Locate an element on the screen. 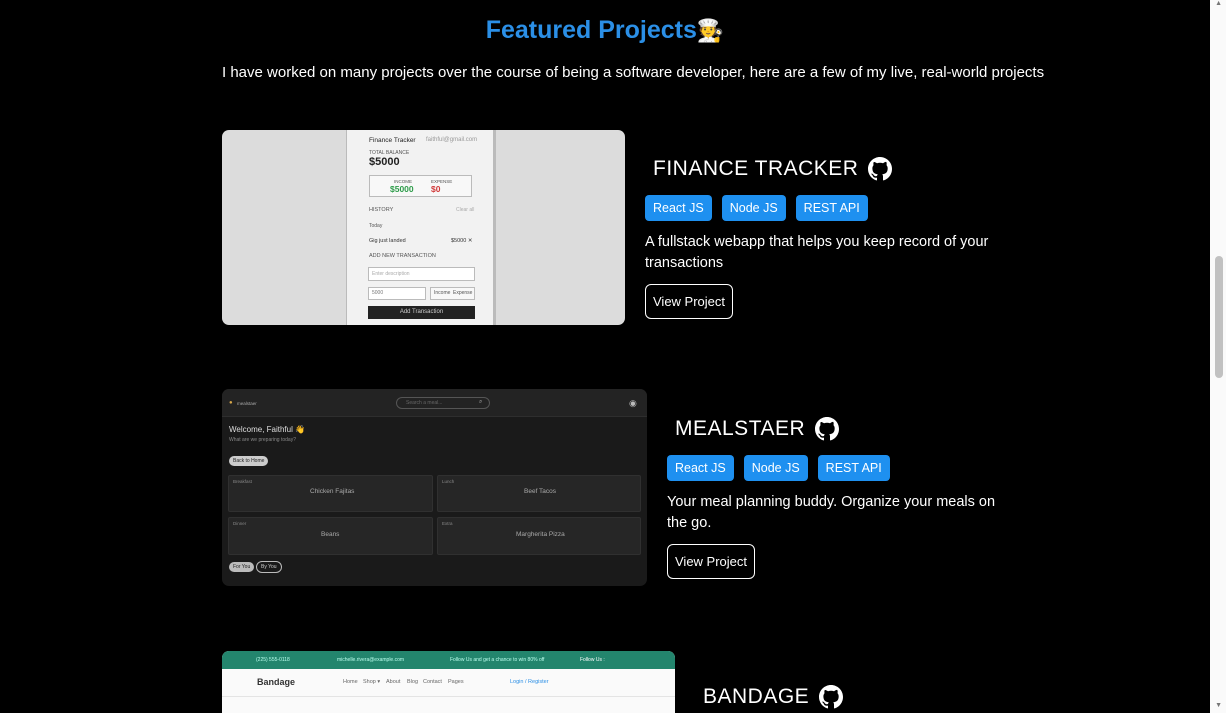 Image resolution: width=1226 pixels, height=713 pixels. ft-balance: $5000 is located at coordinates (384, 162).